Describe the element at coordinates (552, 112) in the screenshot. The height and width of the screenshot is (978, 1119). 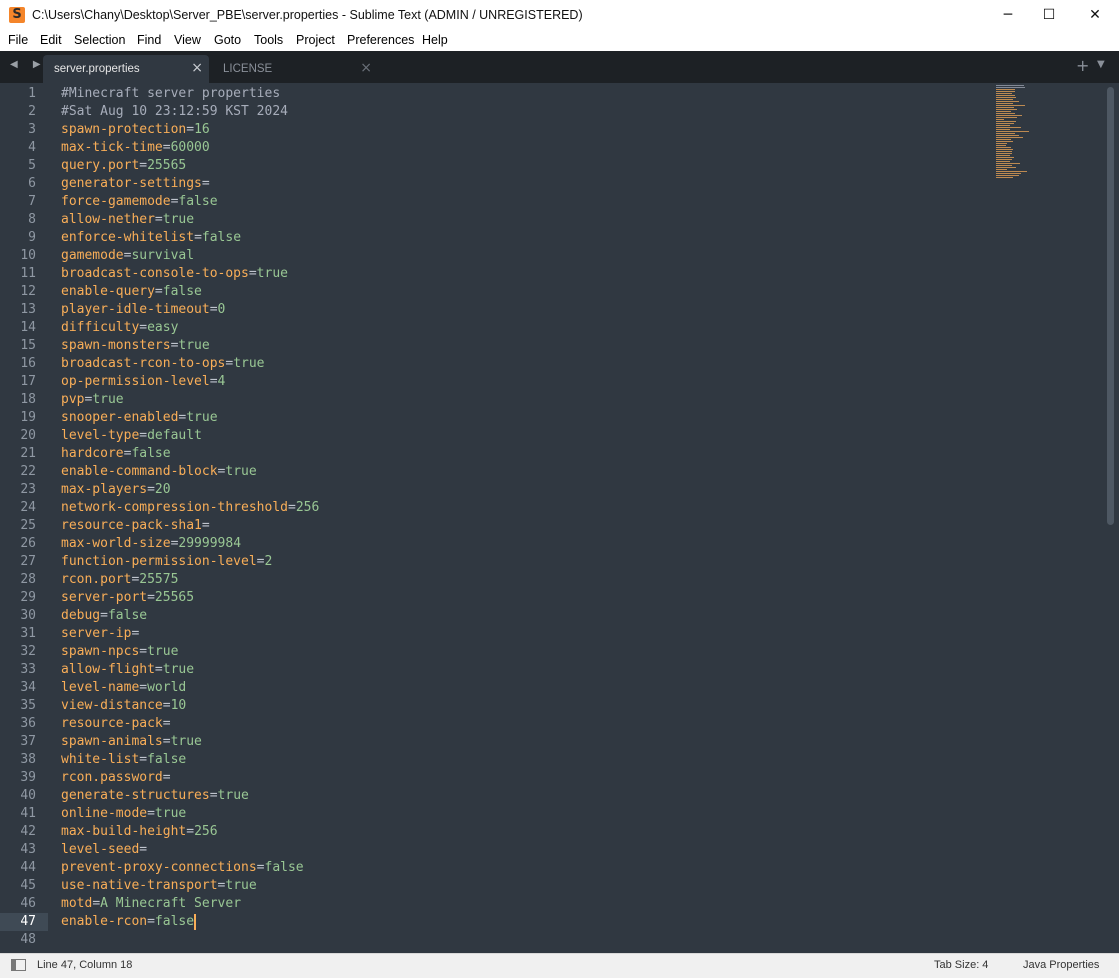
I see `code-line: 2 #Sat Aug 10 23:12:59 KST 2024` at that location.